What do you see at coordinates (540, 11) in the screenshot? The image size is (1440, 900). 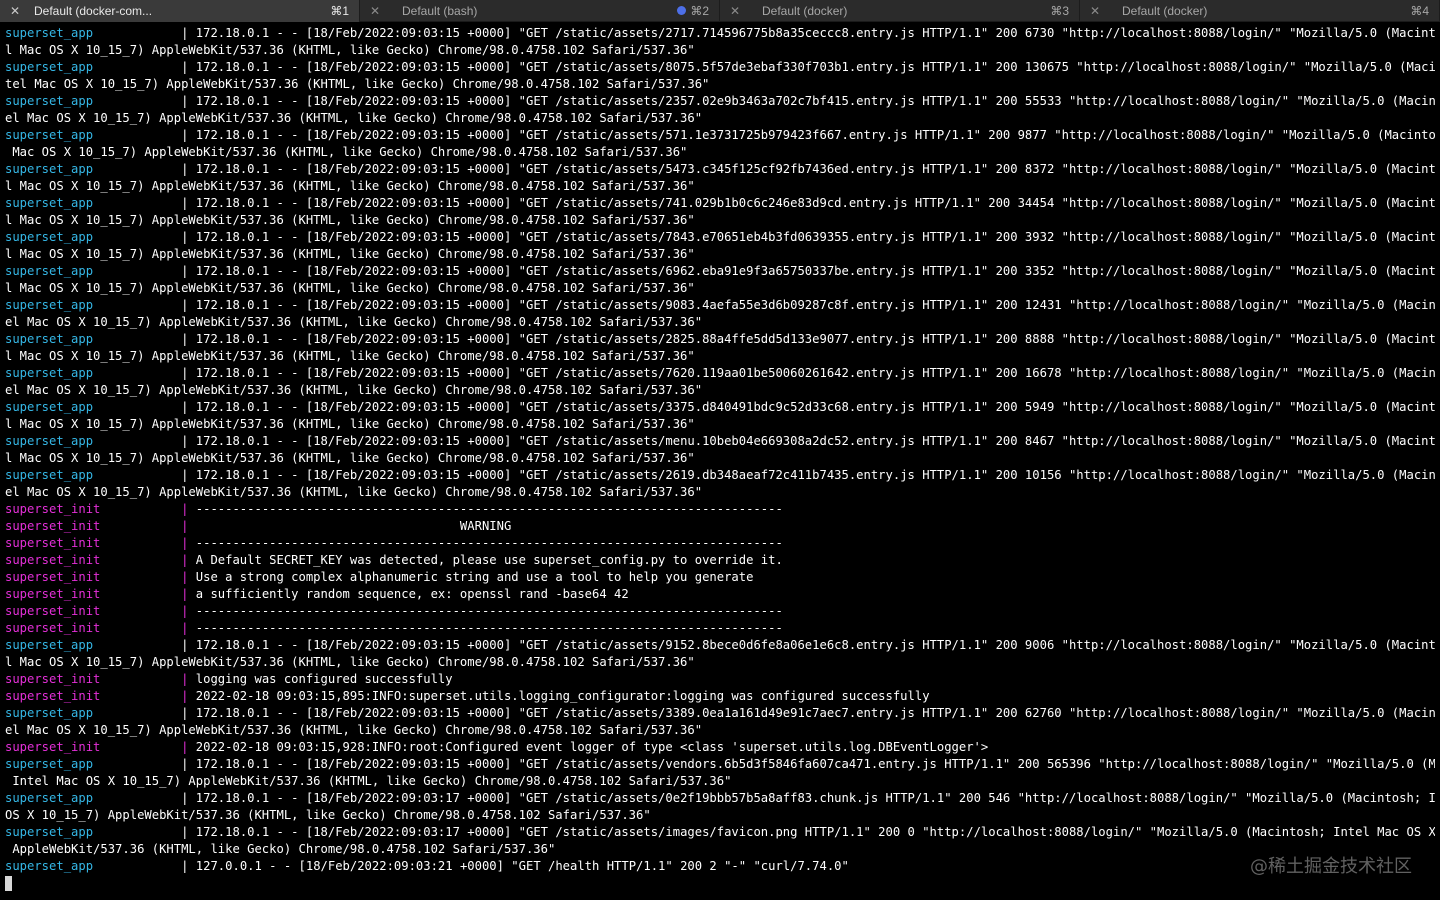 I see `tab-2: ✕ Default (bash) ⌘2` at bounding box center [540, 11].